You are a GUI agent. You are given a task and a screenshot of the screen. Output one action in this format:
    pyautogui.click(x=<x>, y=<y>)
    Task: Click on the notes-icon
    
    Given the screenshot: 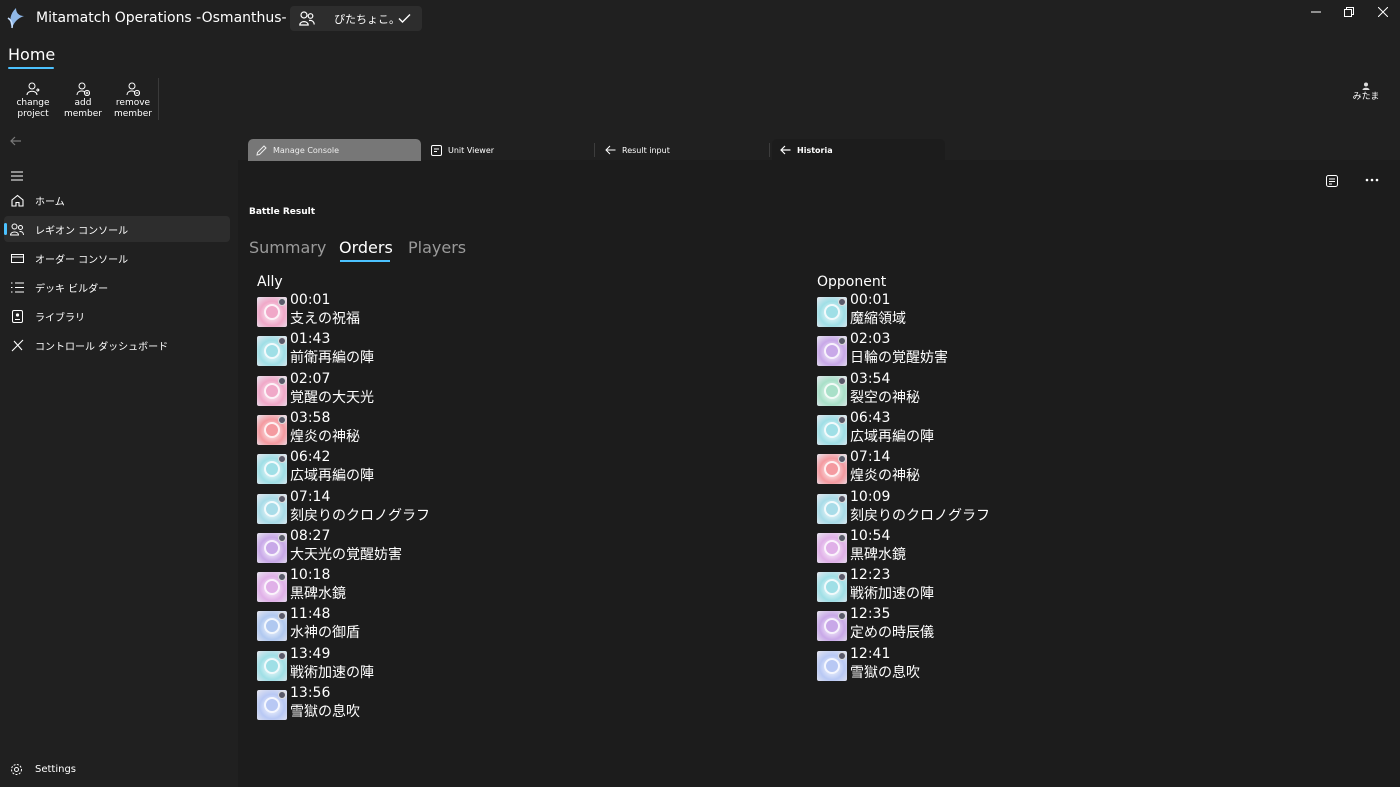 What is the action you would take?
    pyautogui.click(x=1332, y=181)
    